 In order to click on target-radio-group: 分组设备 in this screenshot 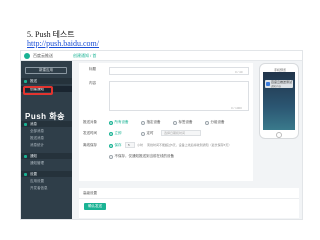, I will do `click(215, 122)`.